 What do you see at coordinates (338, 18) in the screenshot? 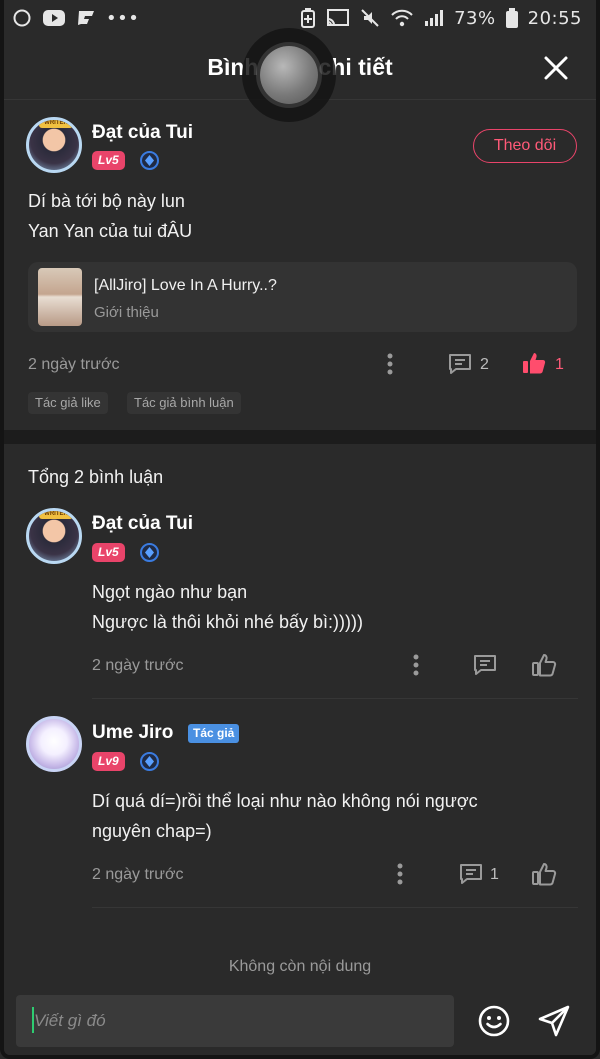
I see `cast-icon` at bounding box center [338, 18].